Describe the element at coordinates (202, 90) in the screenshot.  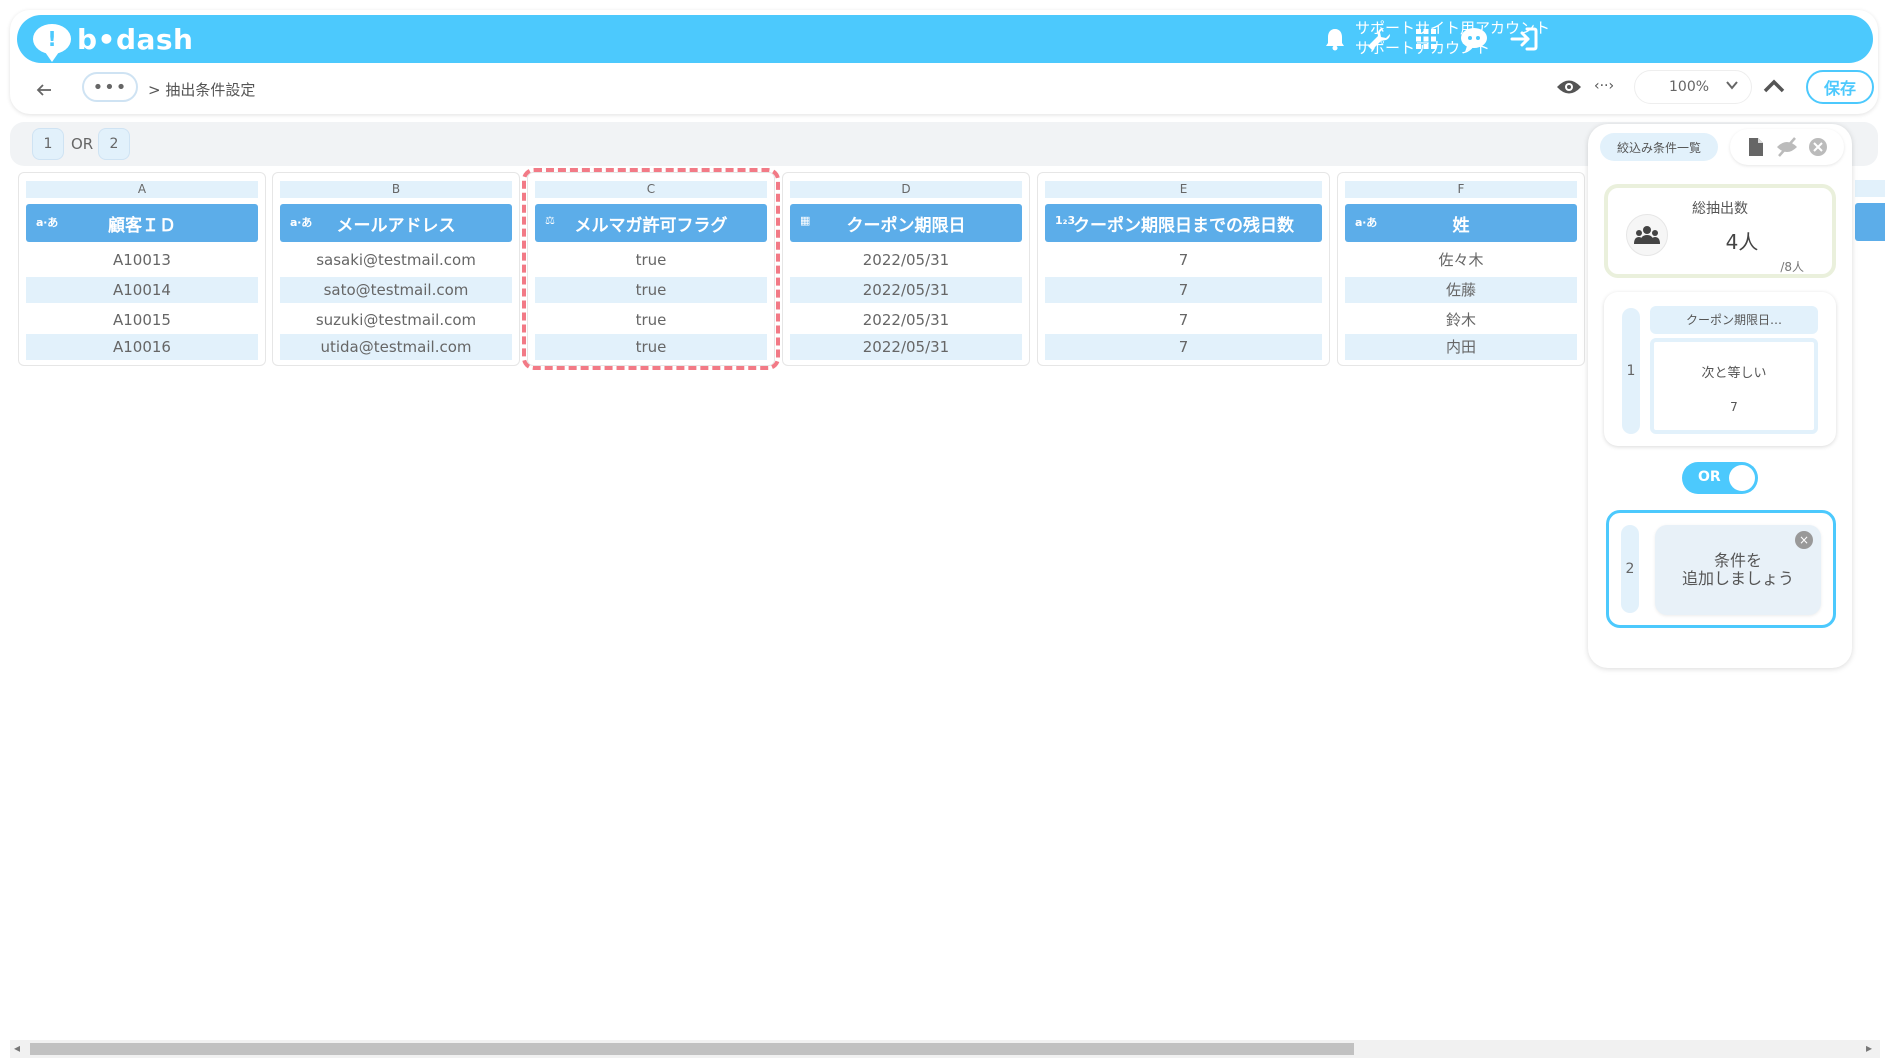
I see `breadcrumb-current: > 抽出条件設定` at that location.